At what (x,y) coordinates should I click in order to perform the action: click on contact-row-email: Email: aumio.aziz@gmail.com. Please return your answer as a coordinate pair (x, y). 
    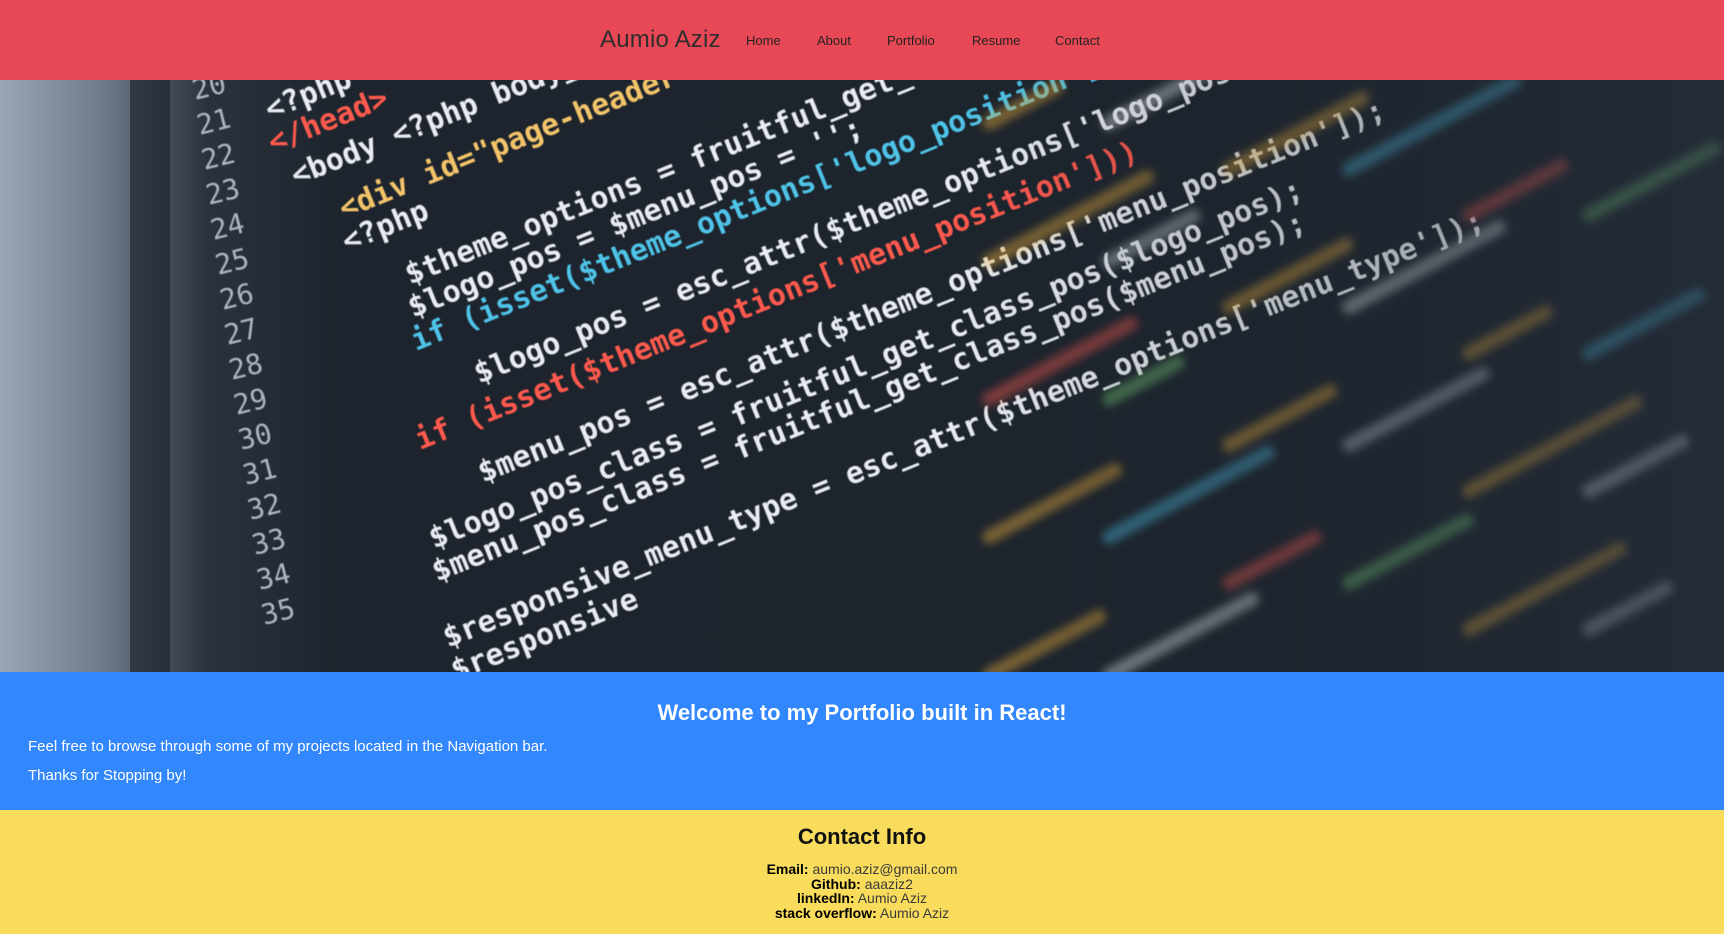
    Looking at the image, I should click on (862, 869).